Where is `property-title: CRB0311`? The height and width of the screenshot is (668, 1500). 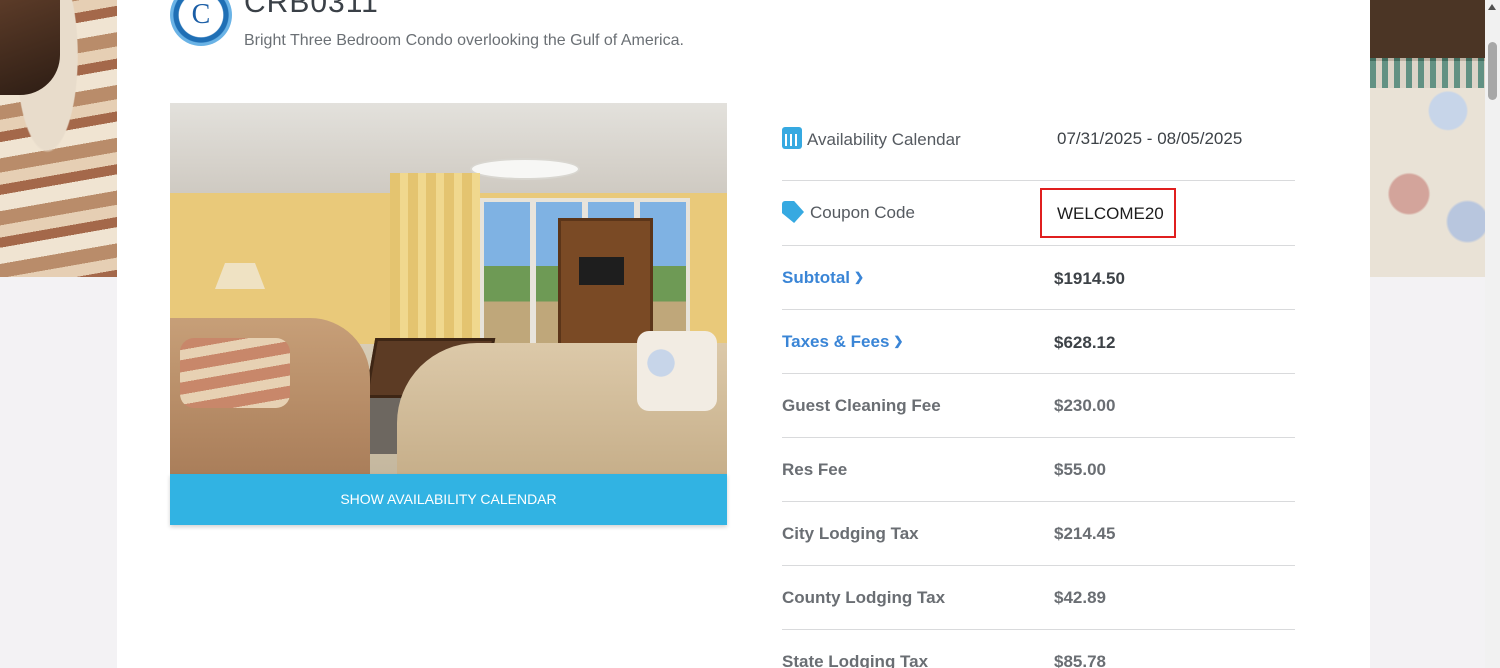 property-title: CRB0311 is located at coordinates (311, 9).